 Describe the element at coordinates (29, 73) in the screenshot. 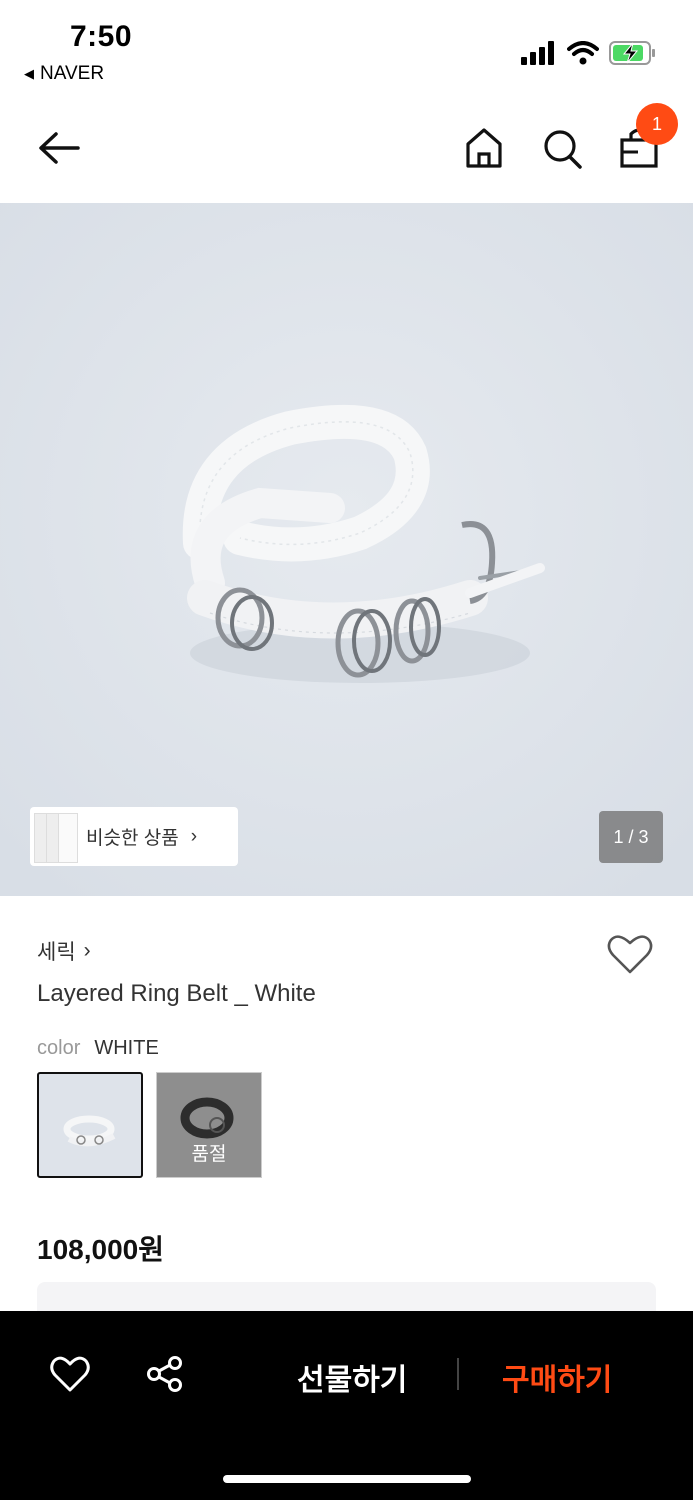

I see `back-triangle-icon: ◀` at that location.